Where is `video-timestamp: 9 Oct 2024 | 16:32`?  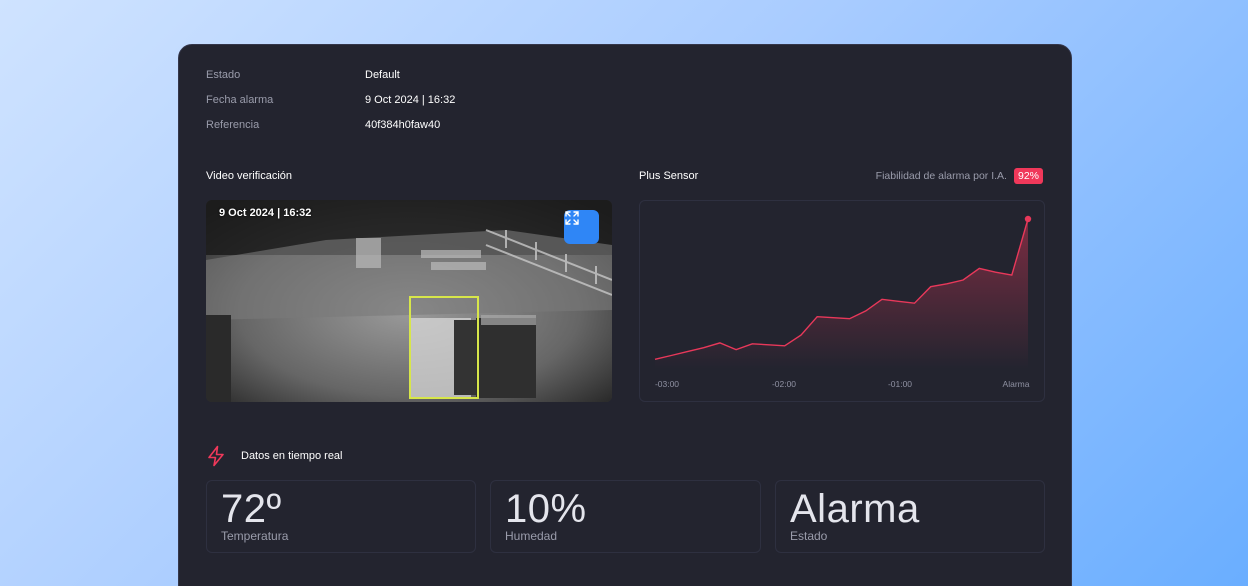 video-timestamp: 9 Oct 2024 | 16:32 is located at coordinates (265, 213).